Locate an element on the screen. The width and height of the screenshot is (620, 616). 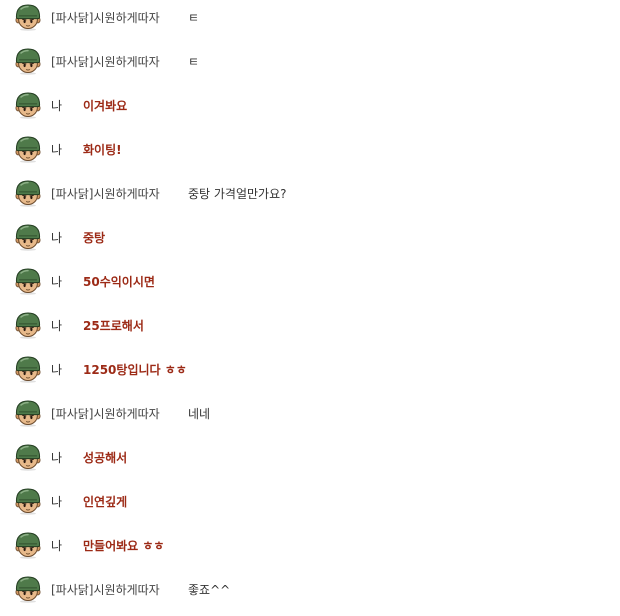
my-message-row: 나 25프로해서 is located at coordinates (310, 330).